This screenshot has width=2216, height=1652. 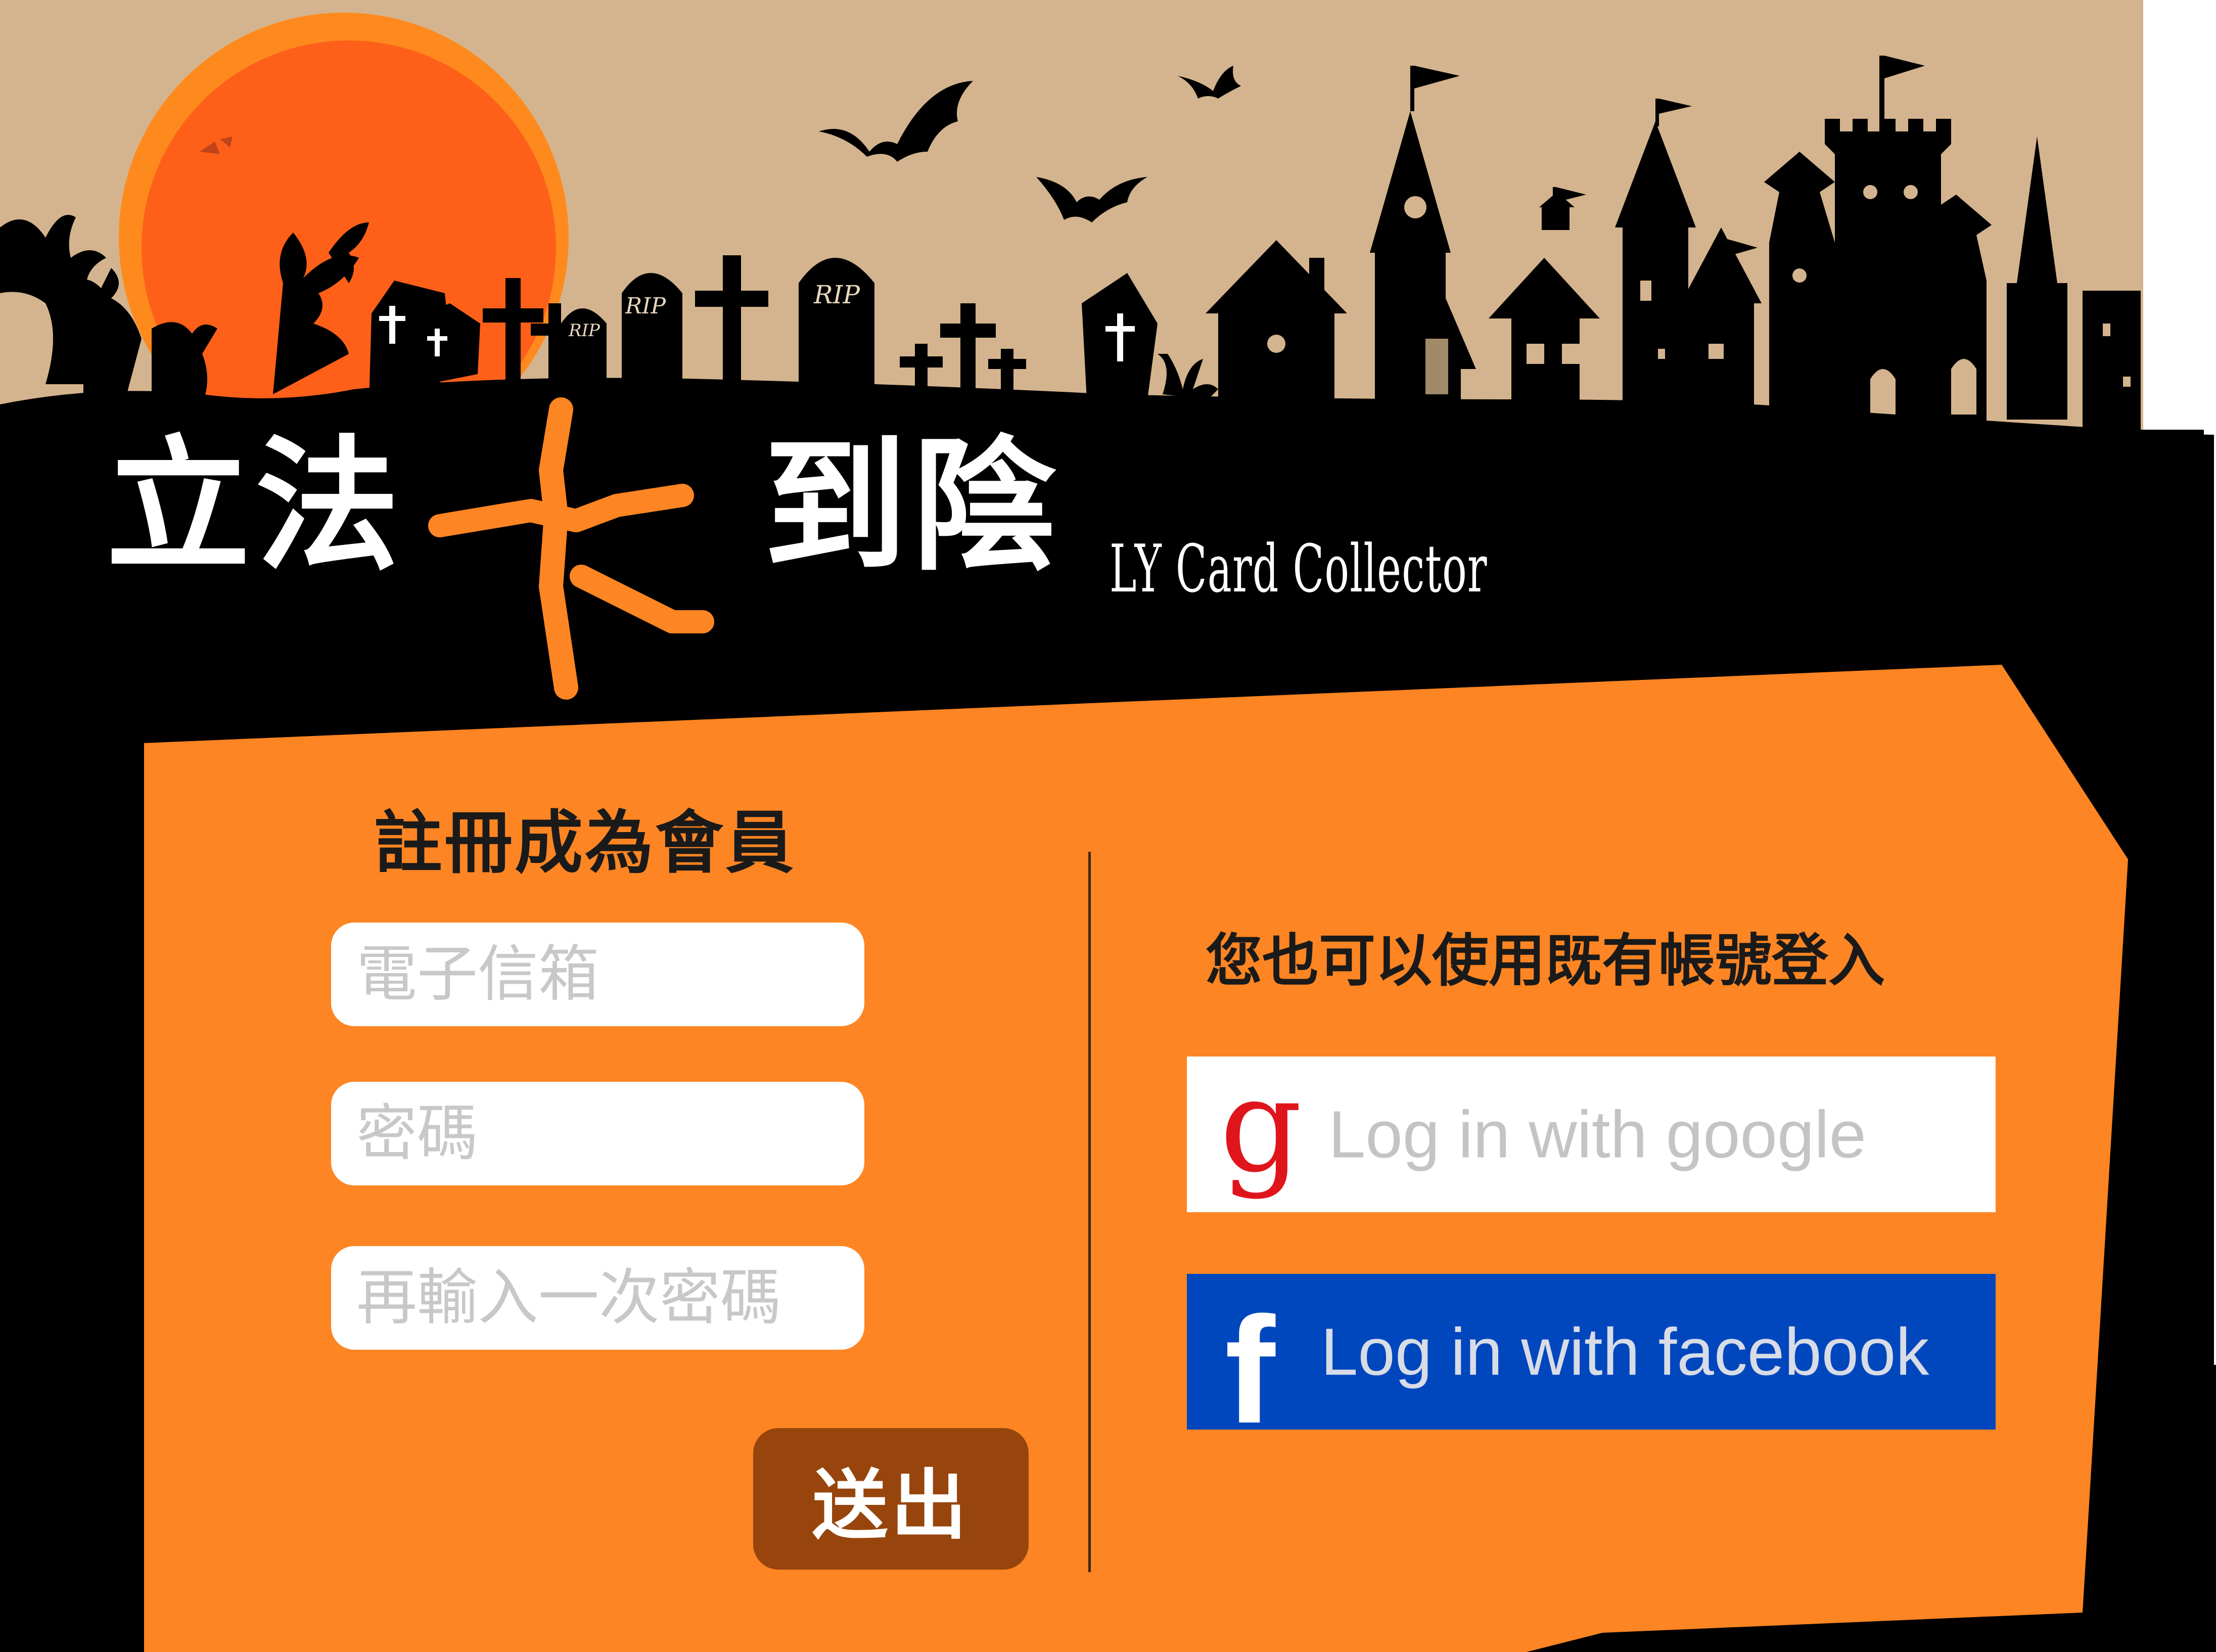 I want to click on email-field, so click(x=597, y=974).